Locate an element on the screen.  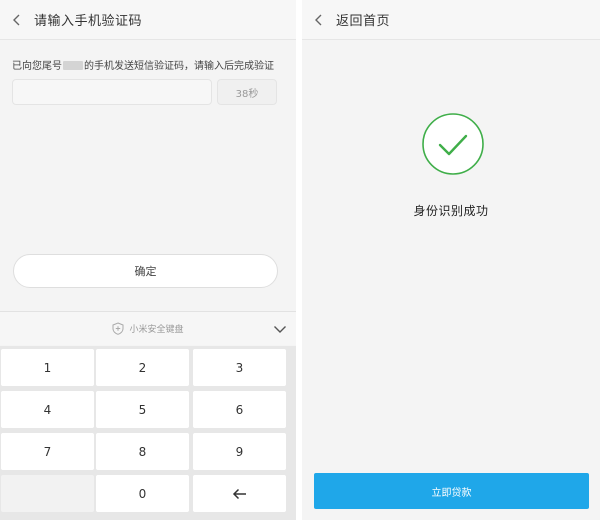
keyboard-label: 小米安全键盘 is located at coordinates (156, 330).